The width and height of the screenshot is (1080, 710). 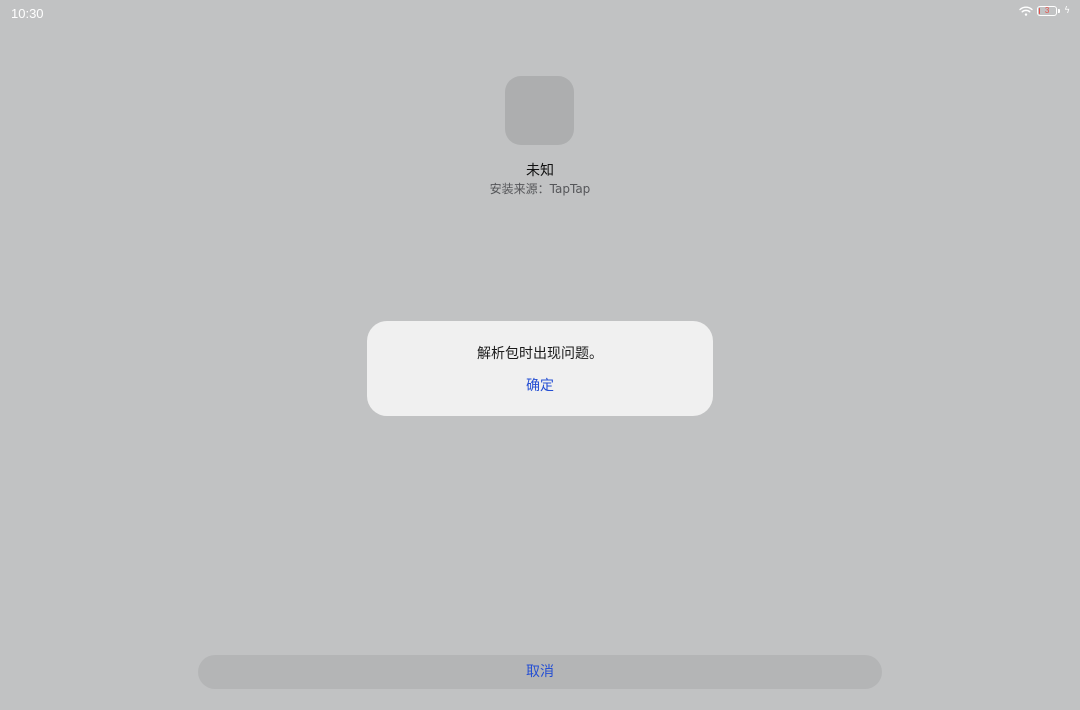 I want to click on error-dialog: 解析包时出现问题。 确定, so click(x=540, y=368).